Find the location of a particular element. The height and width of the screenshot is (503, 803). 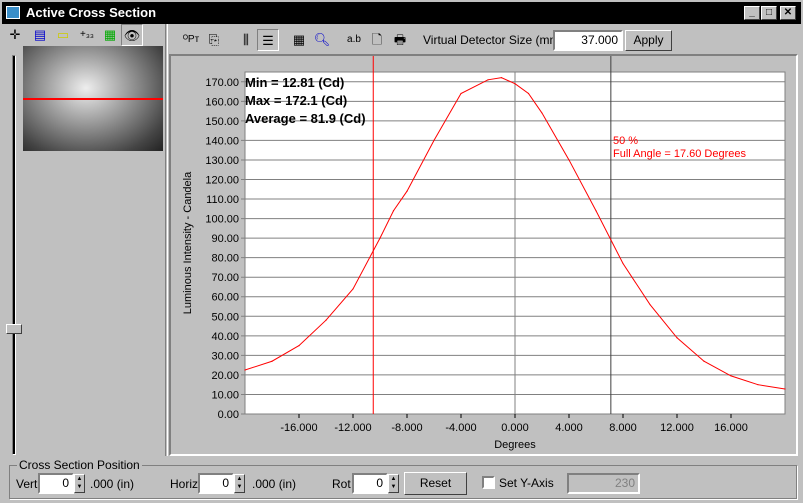

horiz-label: Horiz is located at coordinates (184, 484).